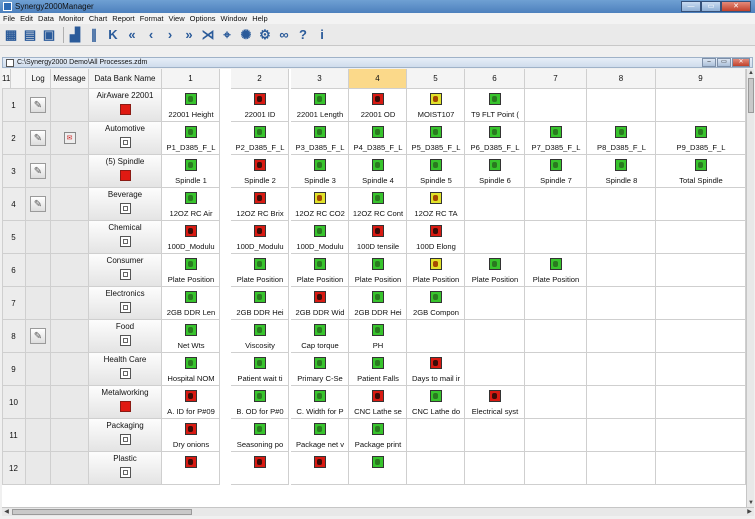 Image resolution: width=755 pixels, height=519 pixels. I want to click on data-bank-button: Consumer, so click(125, 270).